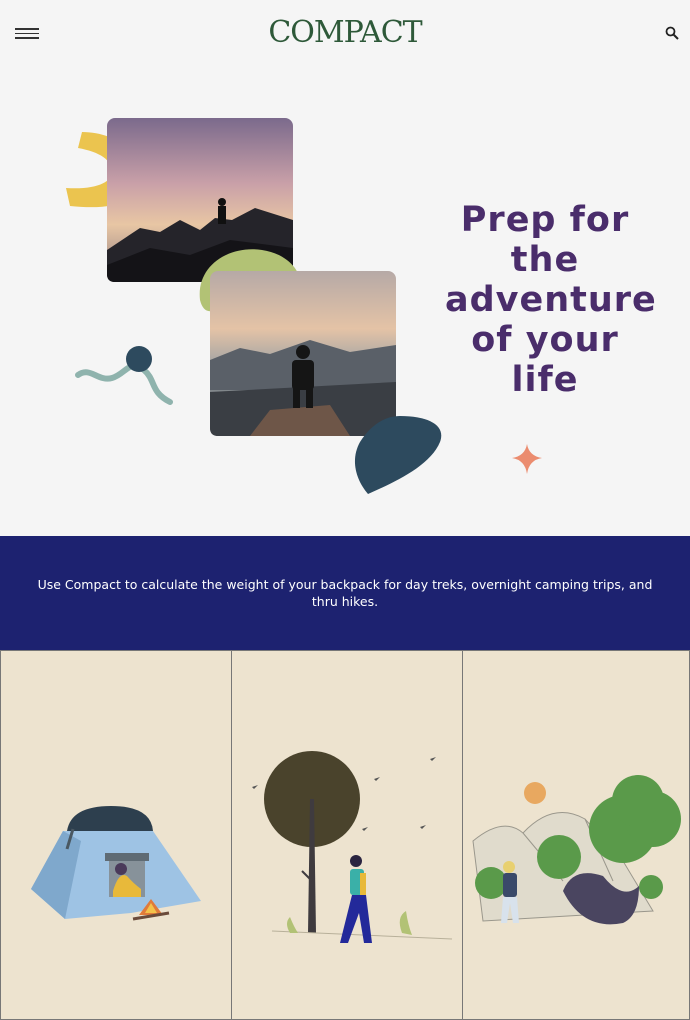  Describe the element at coordinates (352, 847) in the screenshot. I see `hiker-with-tree-illustration` at that location.